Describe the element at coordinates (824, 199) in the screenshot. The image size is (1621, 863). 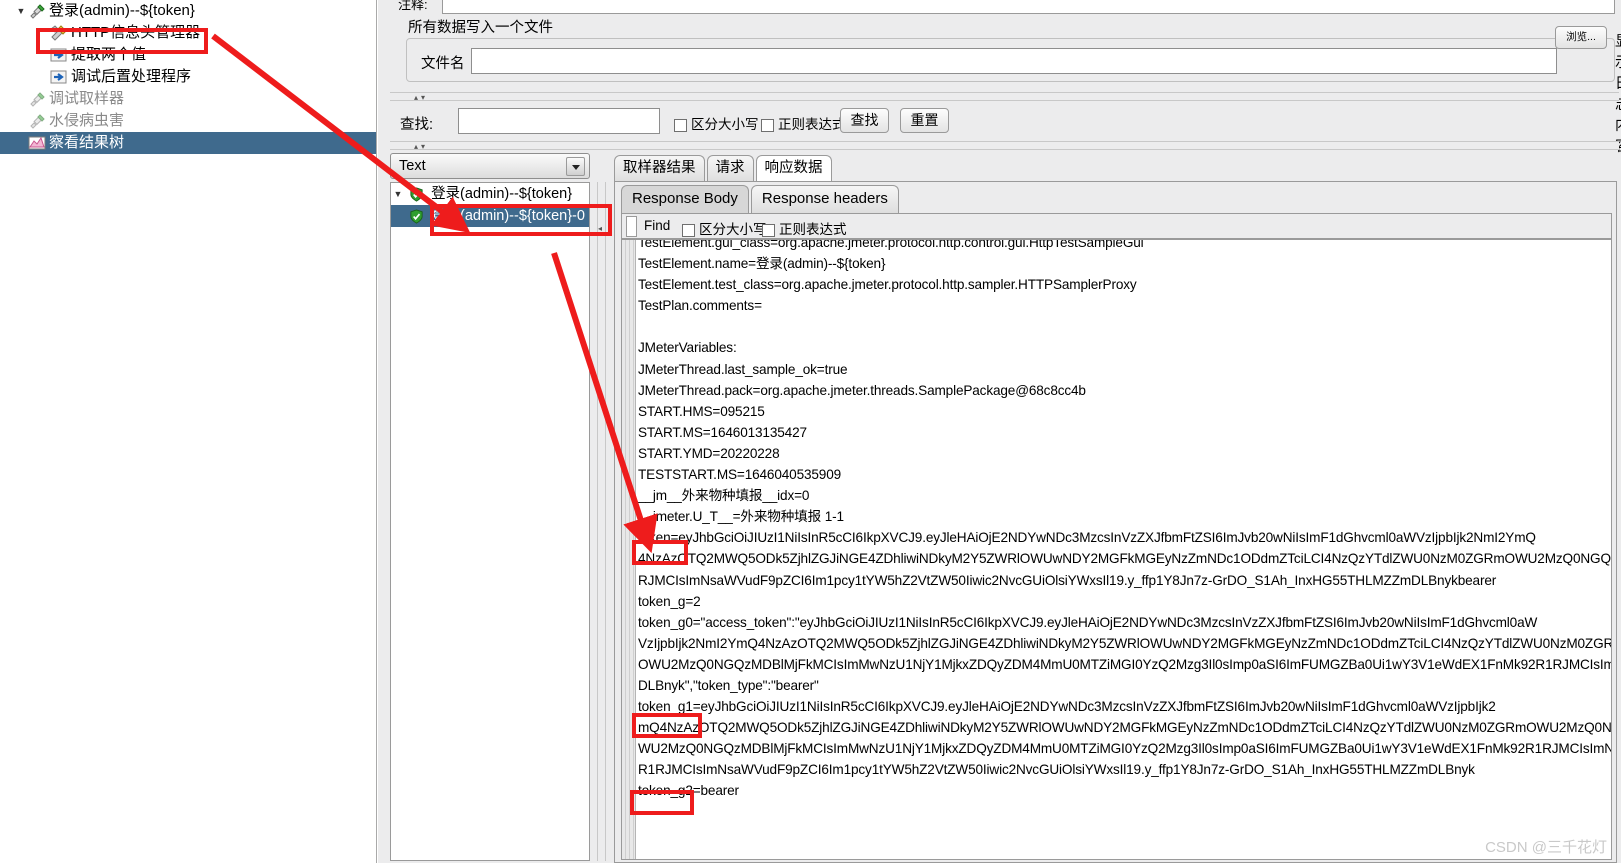
I see `response-sub-tab-1: Response headers` at that location.